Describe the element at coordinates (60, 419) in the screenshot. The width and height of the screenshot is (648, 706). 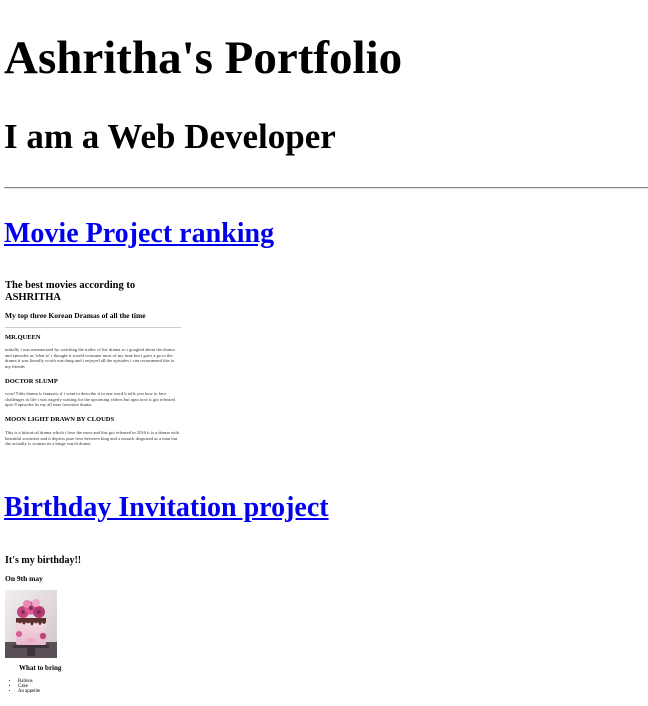
I see `movie-preview-item-heading: MOON LIGHT DRAWN BY CLOUDS` at that location.